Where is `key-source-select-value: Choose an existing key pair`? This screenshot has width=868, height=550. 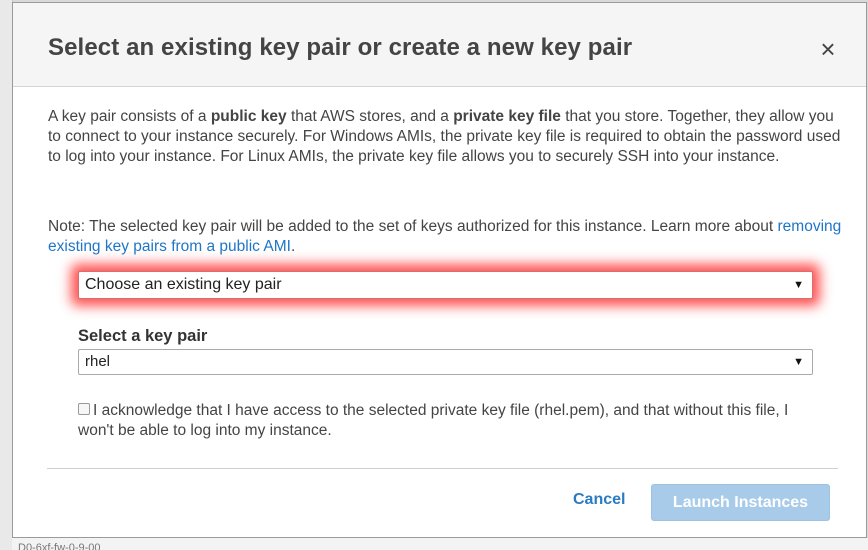 key-source-select-value: Choose an existing key pair is located at coordinates (183, 284).